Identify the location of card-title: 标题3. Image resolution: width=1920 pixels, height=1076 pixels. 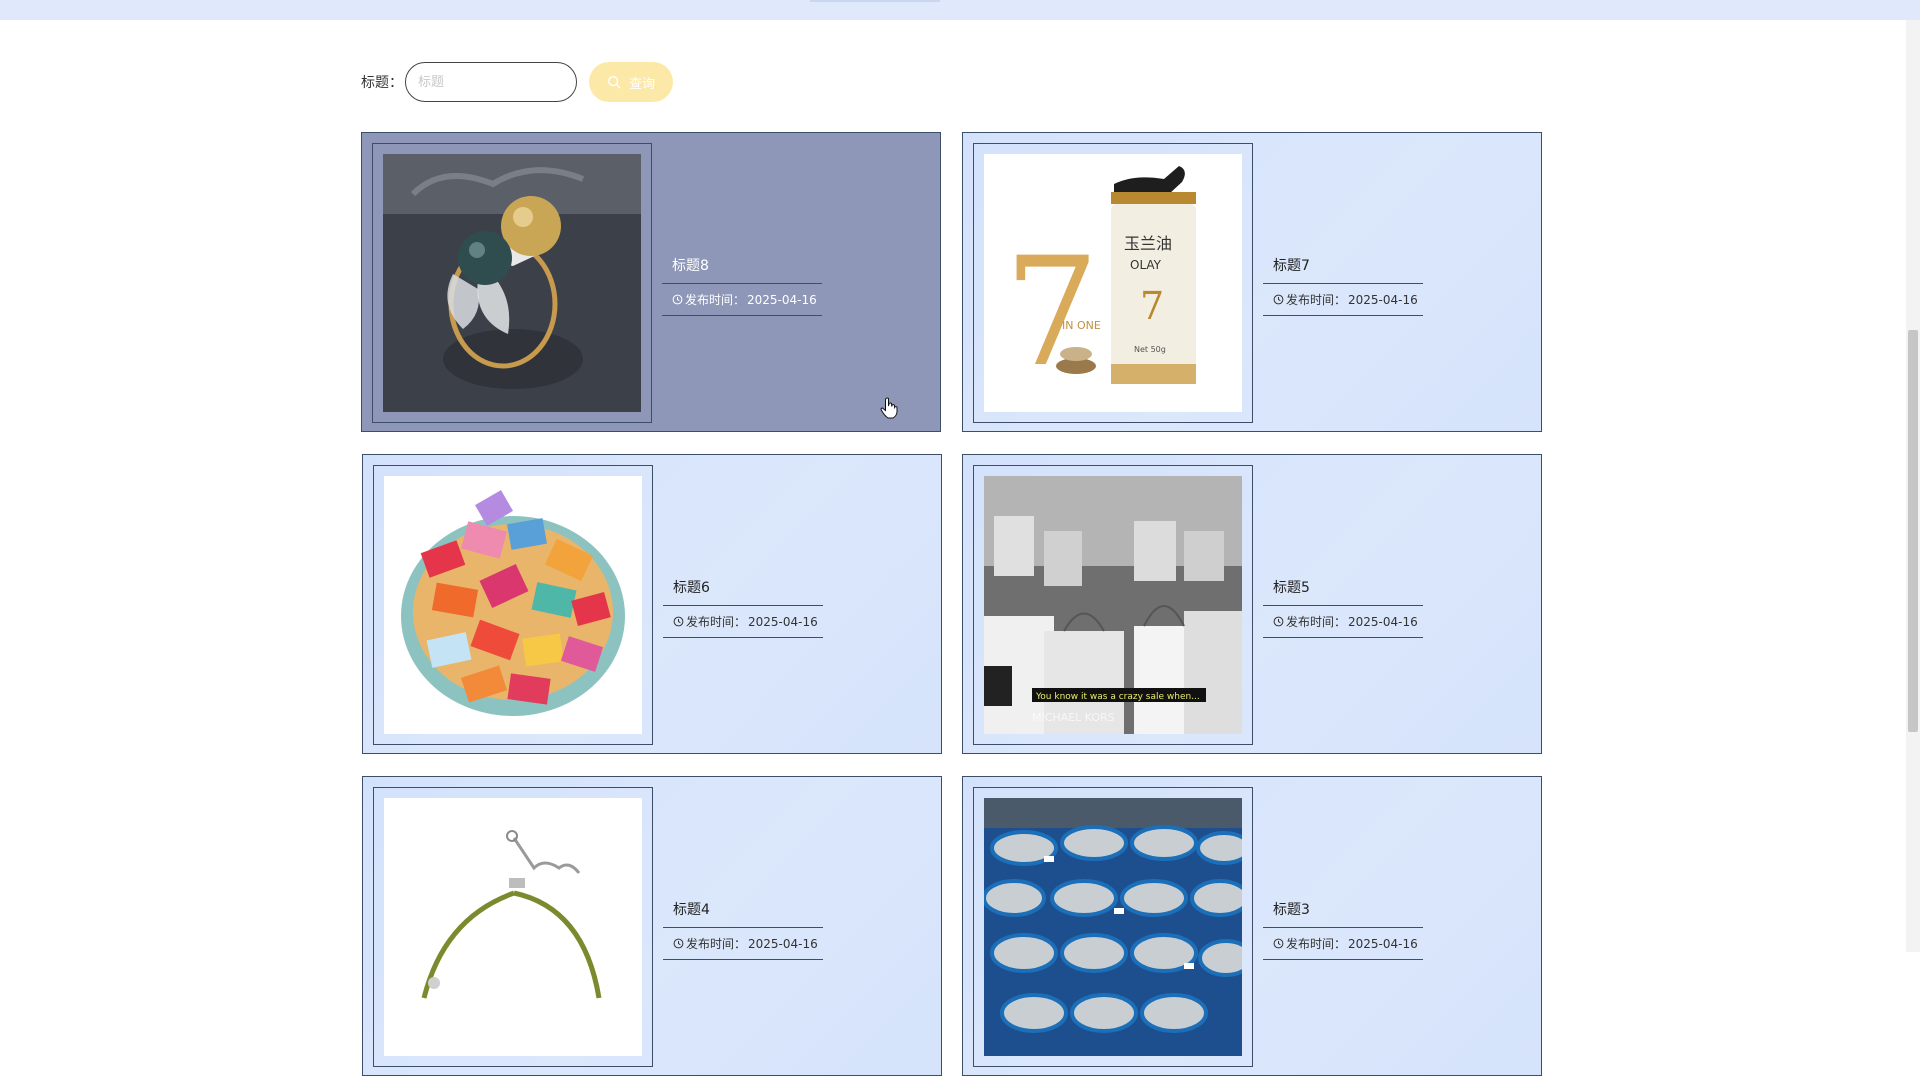
(1343, 913).